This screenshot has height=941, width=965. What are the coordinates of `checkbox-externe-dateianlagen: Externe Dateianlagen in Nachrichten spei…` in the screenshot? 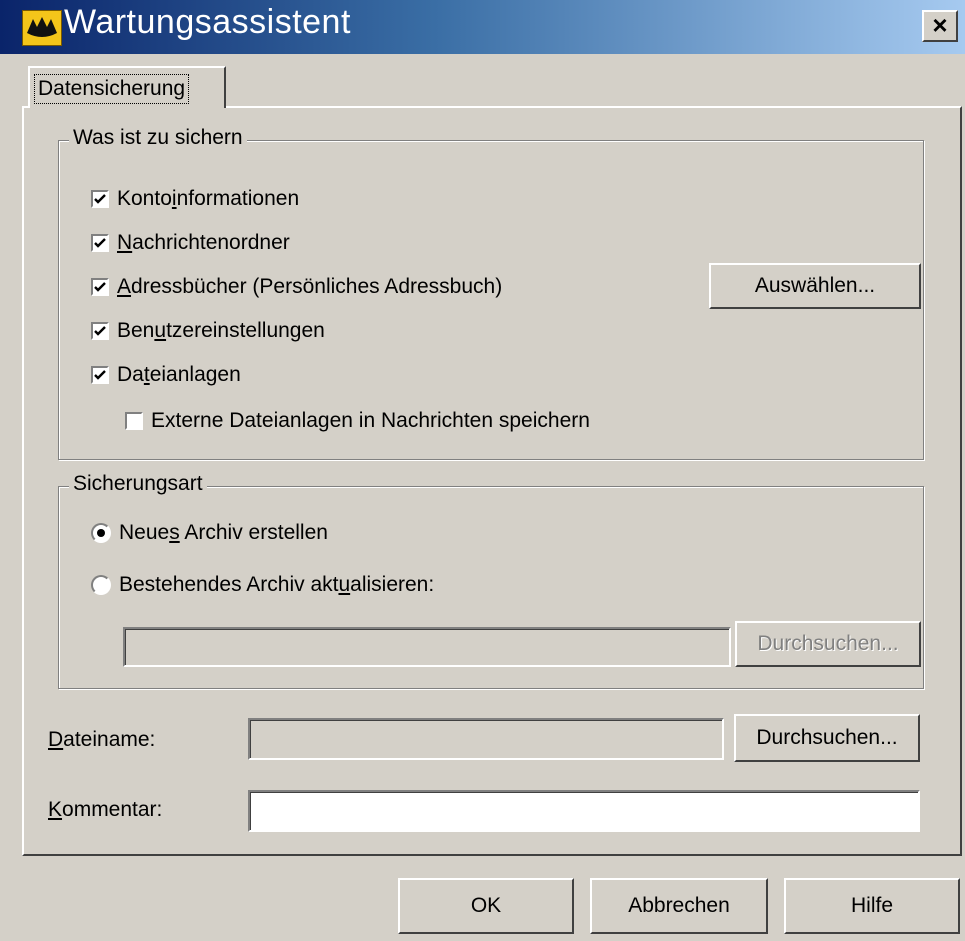 It's located at (357, 421).